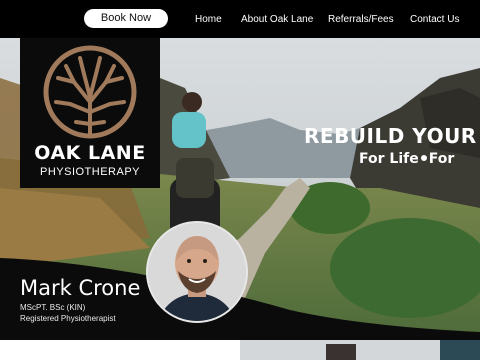  Describe the element at coordinates (360, 350) in the screenshot. I see `next-section-image` at that location.